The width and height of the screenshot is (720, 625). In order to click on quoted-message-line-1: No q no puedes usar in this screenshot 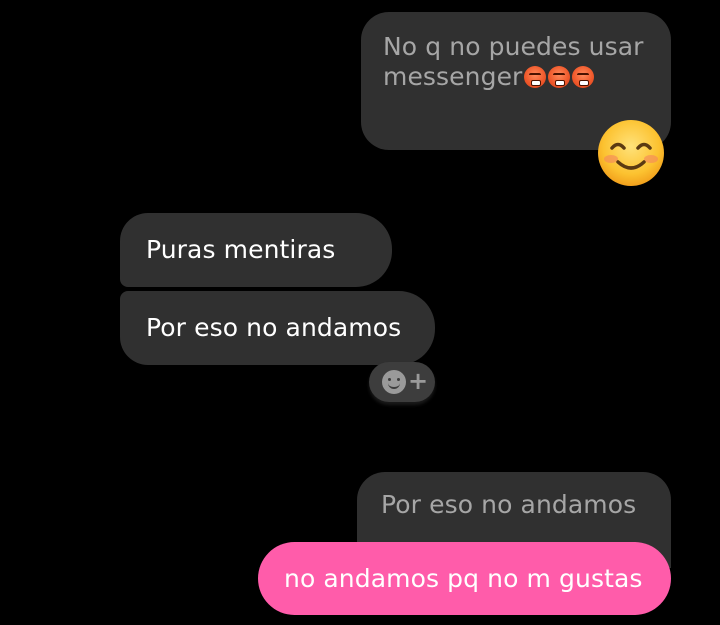, I will do `click(513, 46)`.